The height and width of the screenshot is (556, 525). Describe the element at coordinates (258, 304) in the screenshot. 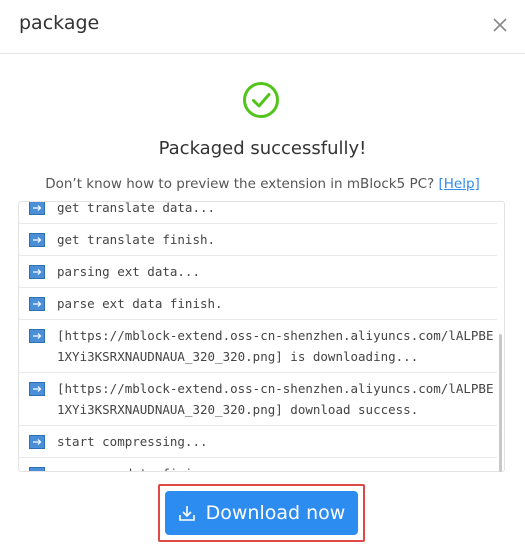

I see `log-entry: parse ext data finish.` at that location.